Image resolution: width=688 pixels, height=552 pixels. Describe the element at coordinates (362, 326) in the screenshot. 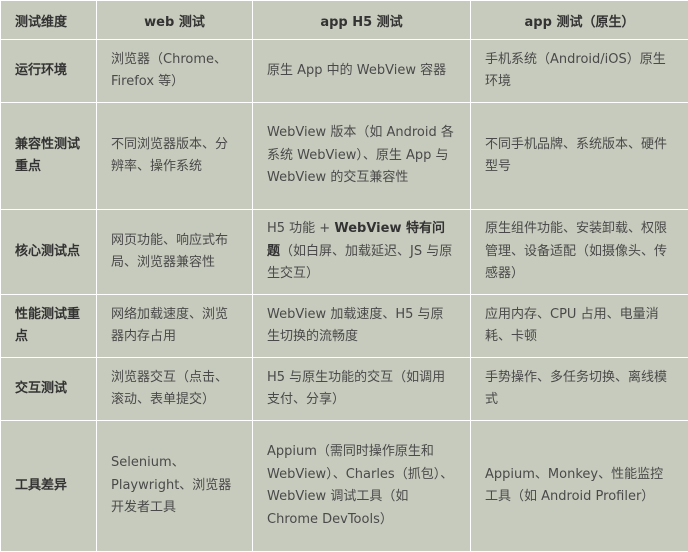

I see `cell-h5: WebView 加载速度、H5 与原生切换的流畅度` at that location.